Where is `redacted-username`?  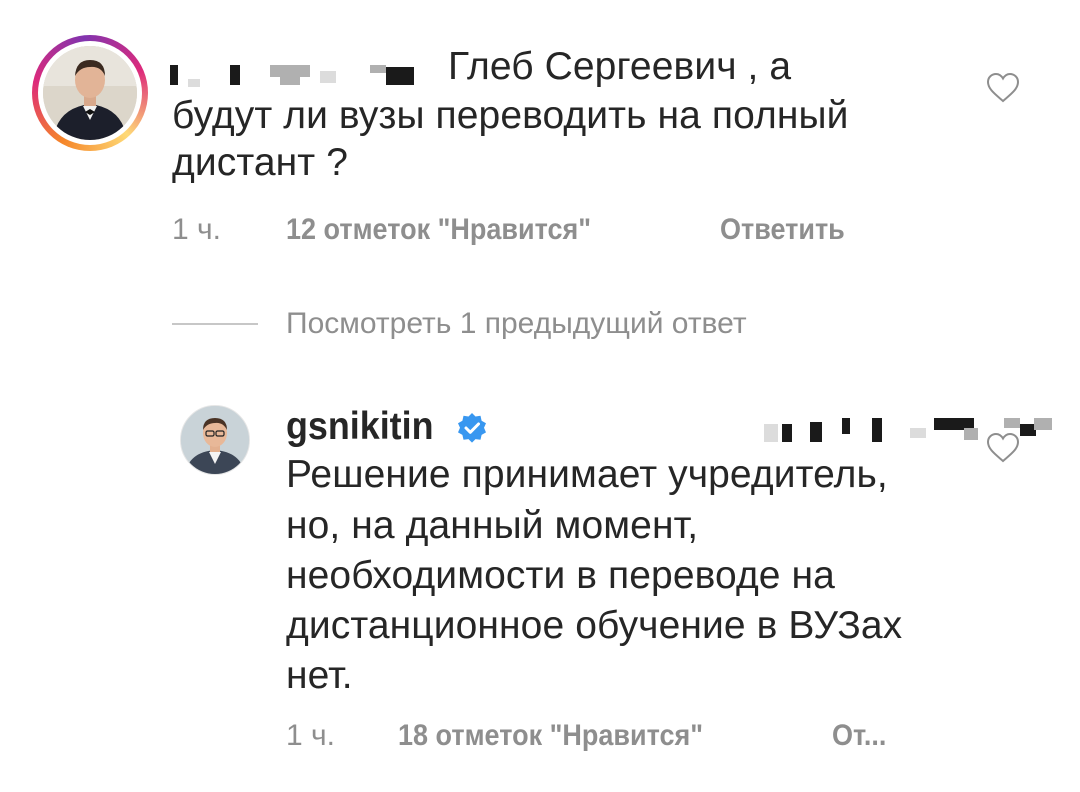 redacted-username is located at coordinates (300, 75).